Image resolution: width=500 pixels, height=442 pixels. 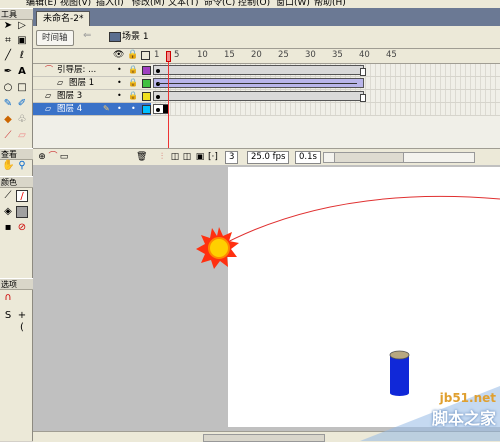 I want to click on ink-bottle-icon: ◆, so click(x=8, y=120).